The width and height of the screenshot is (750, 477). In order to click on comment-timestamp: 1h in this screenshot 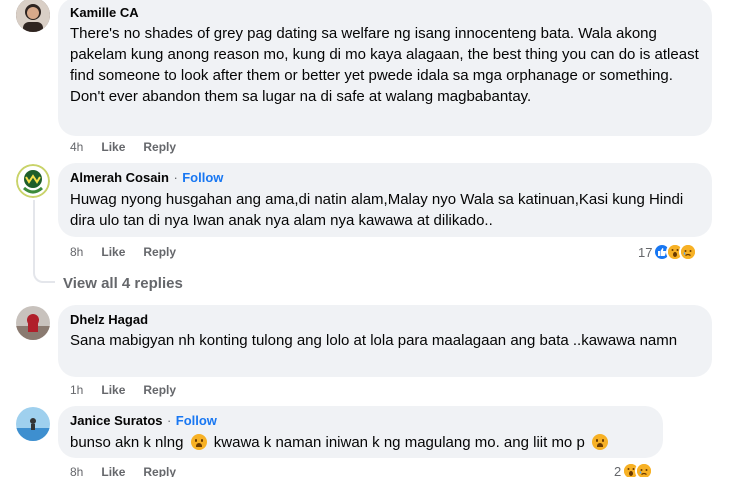, I will do `click(76, 390)`.